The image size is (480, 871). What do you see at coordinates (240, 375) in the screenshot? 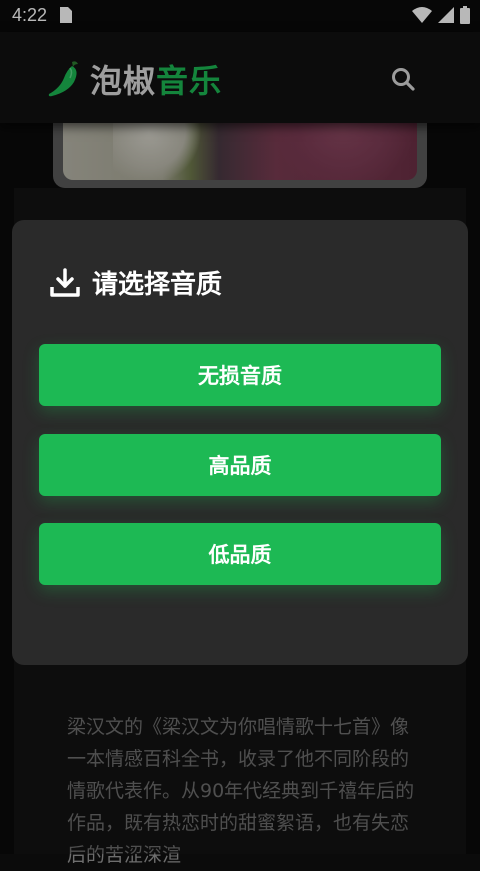
I see `lossless-quality-button: 无损音质` at bounding box center [240, 375].